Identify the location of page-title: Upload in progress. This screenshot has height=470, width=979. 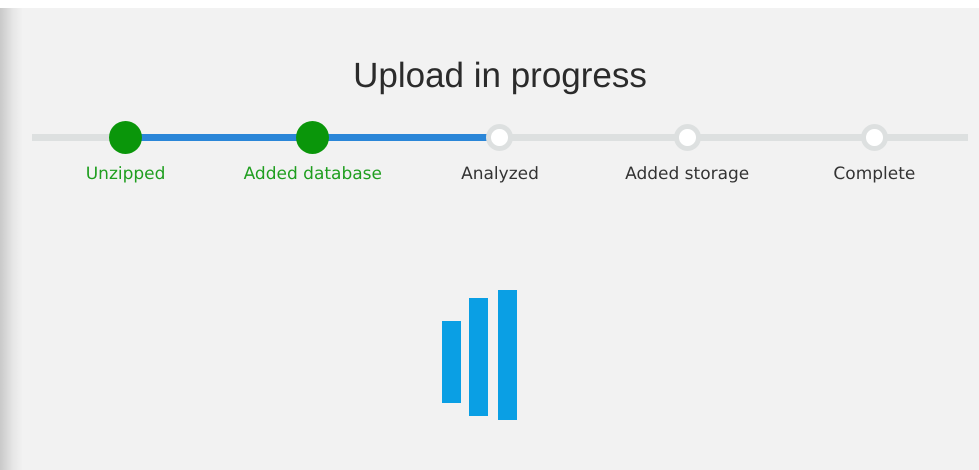
(500, 76).